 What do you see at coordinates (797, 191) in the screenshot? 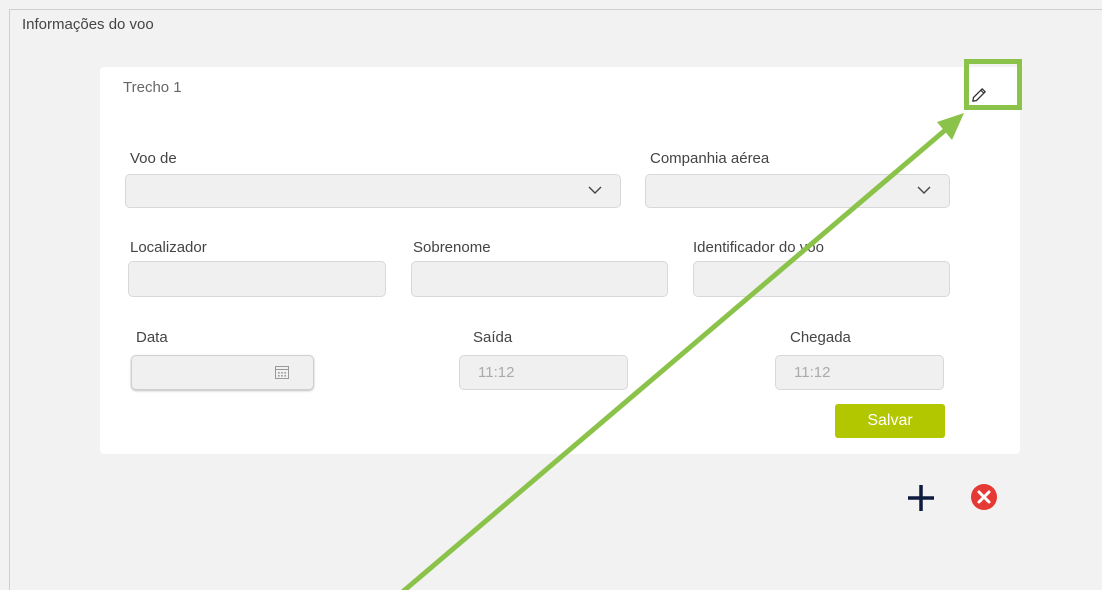
I see `airline-select` at bounding box center [797, 191].